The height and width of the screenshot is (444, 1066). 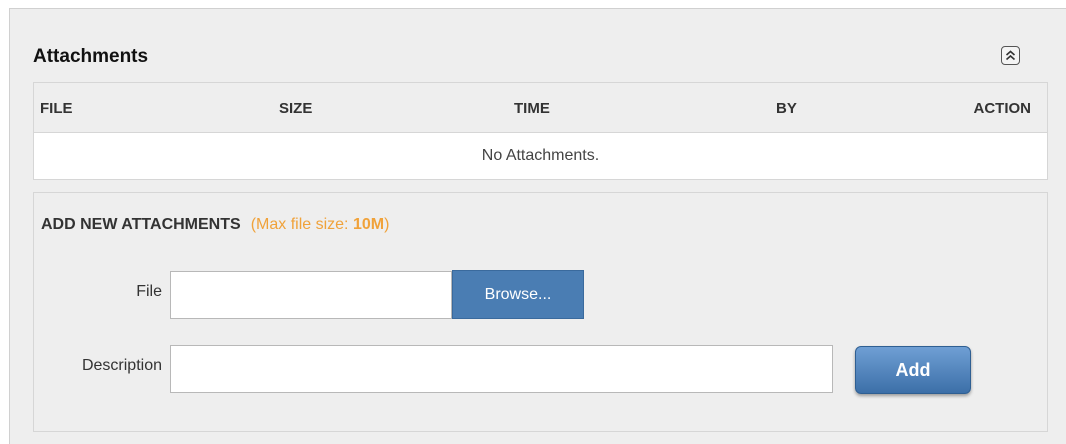 I want to click on table-header: FILE SIZE TIME BY ACTION, so click(x=540, y=108).